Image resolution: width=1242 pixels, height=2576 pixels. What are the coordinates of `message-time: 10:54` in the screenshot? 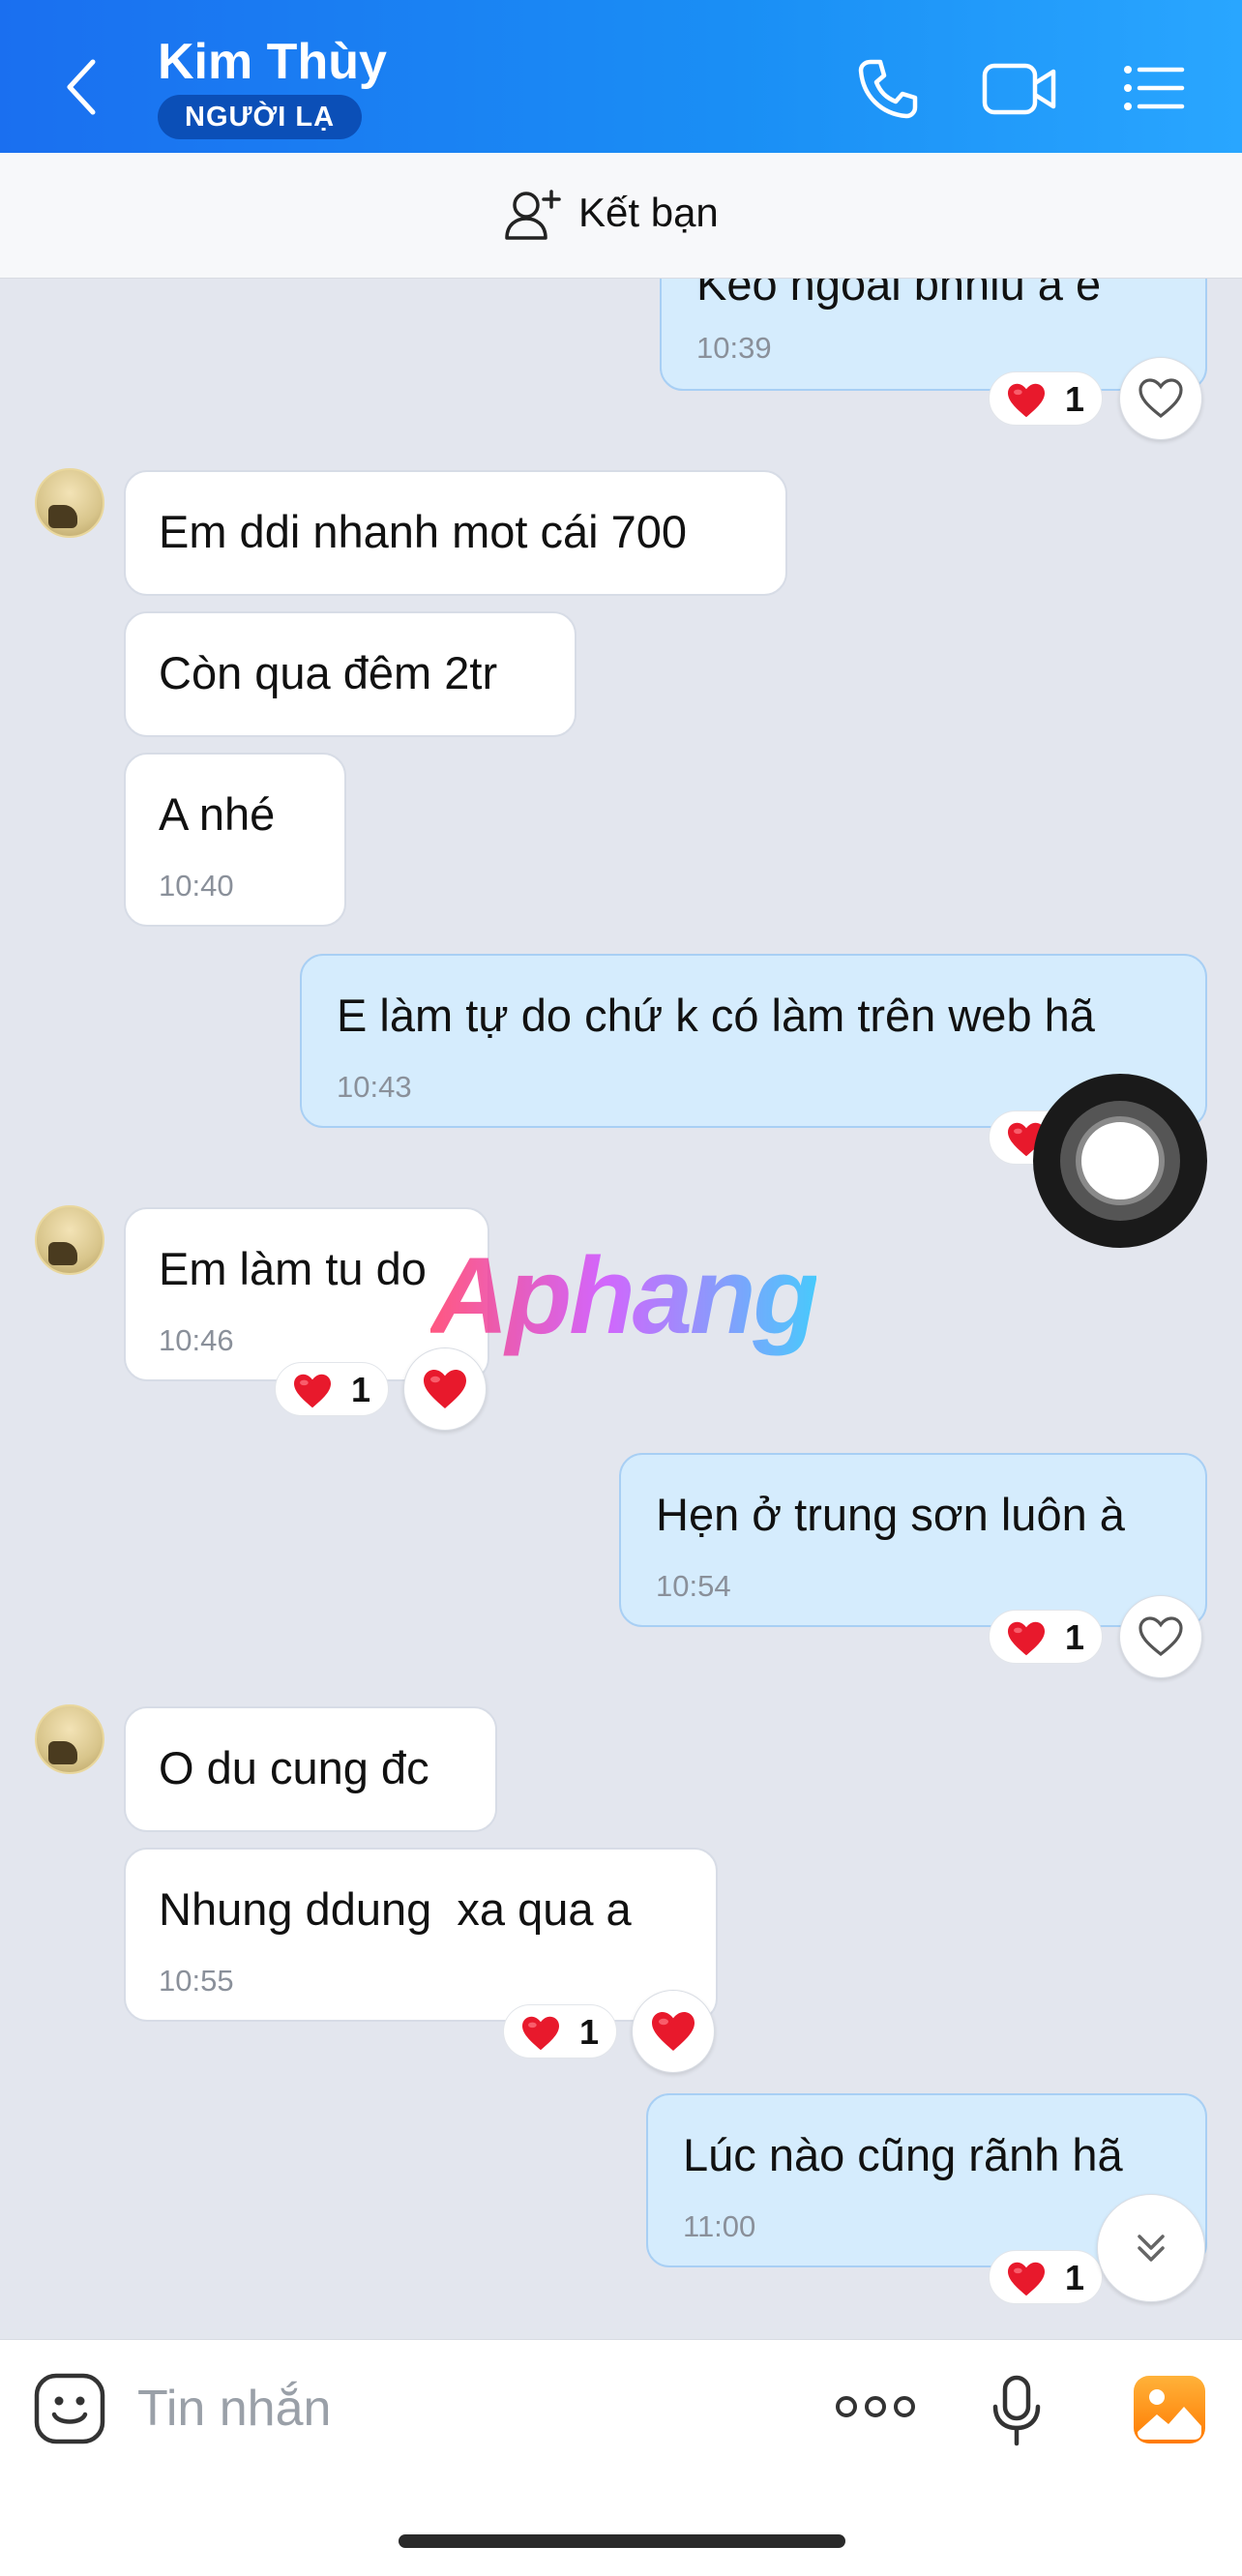 It's located at (693, 1586).